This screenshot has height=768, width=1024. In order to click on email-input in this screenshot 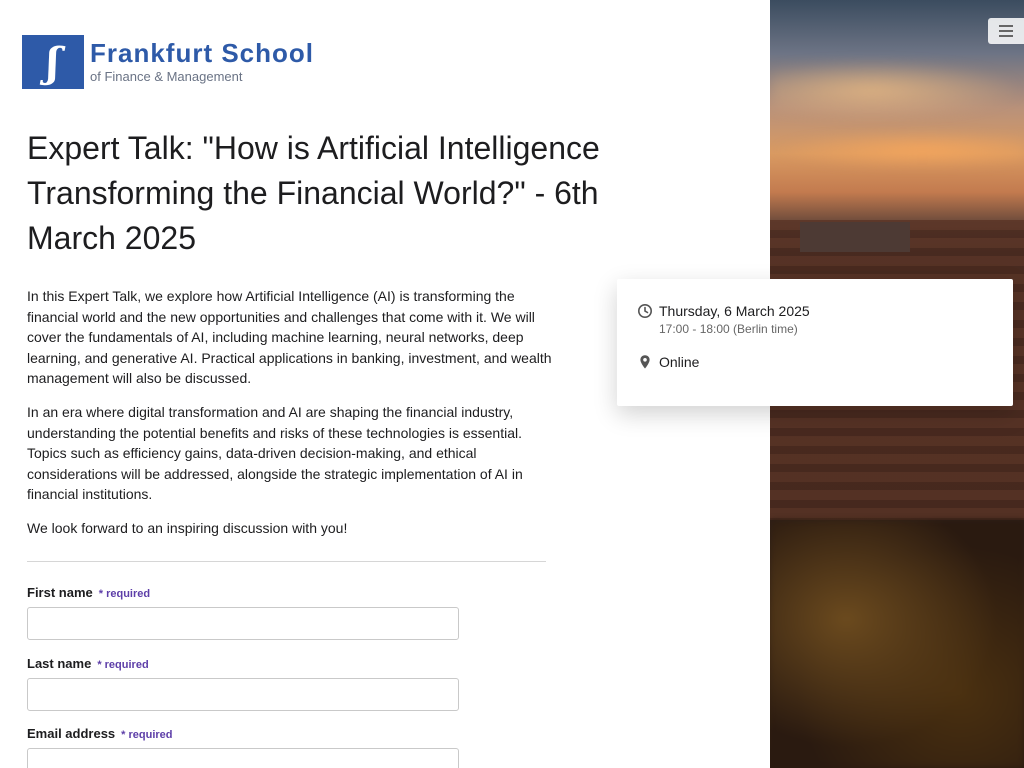, I will do `click(243, 758)`.